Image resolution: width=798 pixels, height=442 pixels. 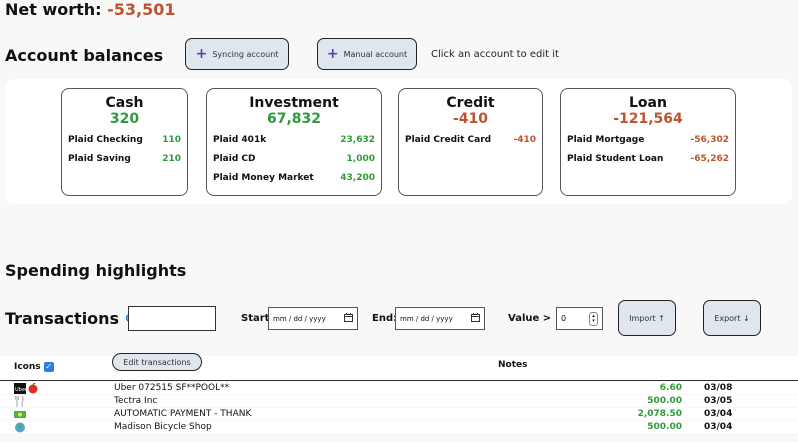 I want to click on card-title: Credit, so click(x=470, y=103).